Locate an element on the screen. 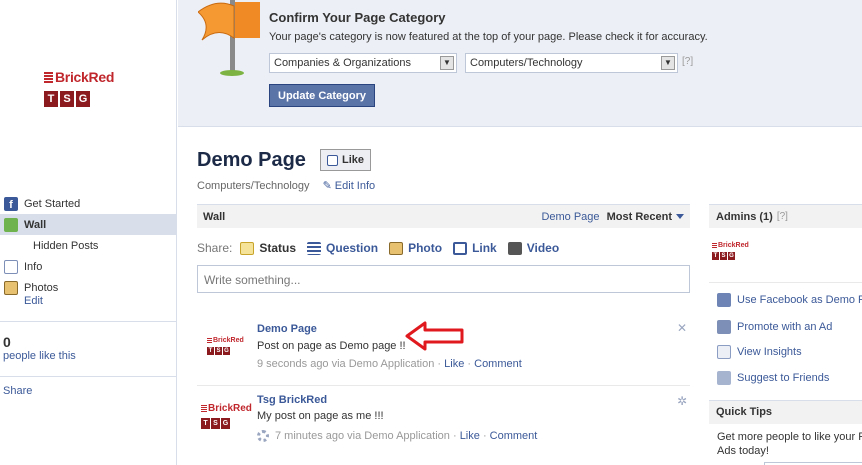 This screenshot has height=465, width=862. share-item-label: Link is located at coordinates (484, 248).